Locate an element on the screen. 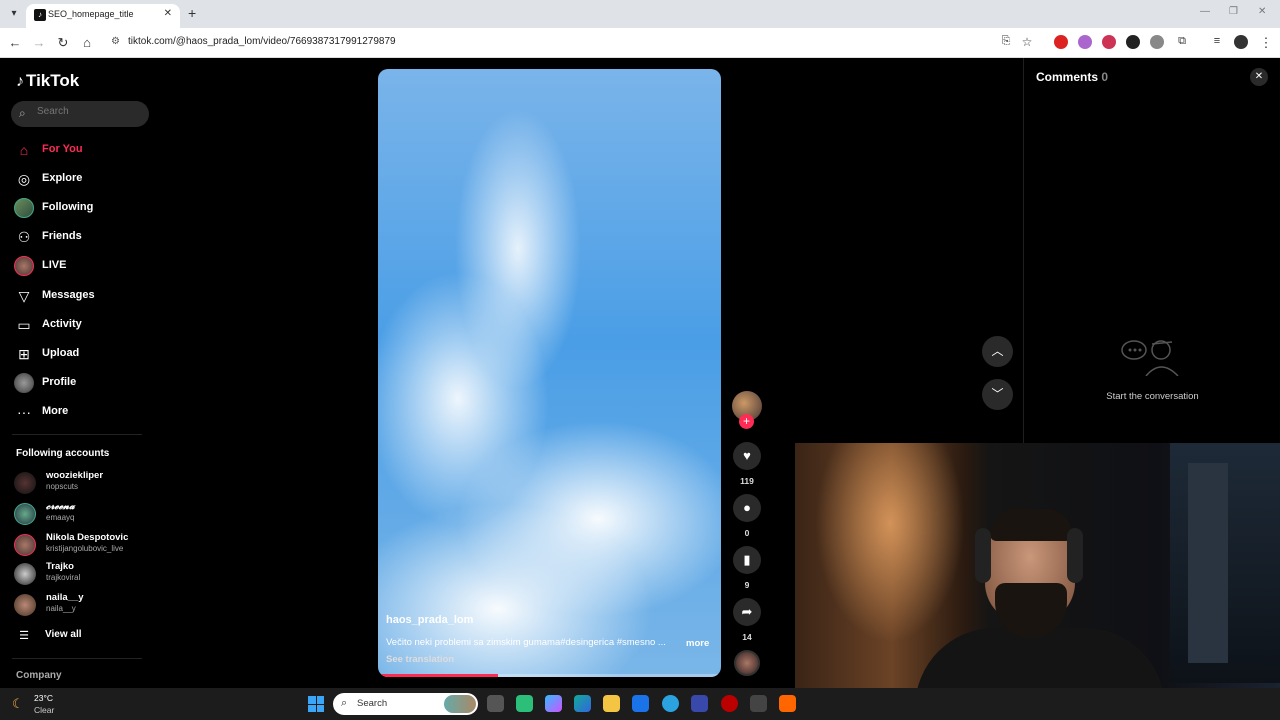 The width and height of the screenshot is (1280, 720). nav-label: For You is located at coordinates (62, 149).